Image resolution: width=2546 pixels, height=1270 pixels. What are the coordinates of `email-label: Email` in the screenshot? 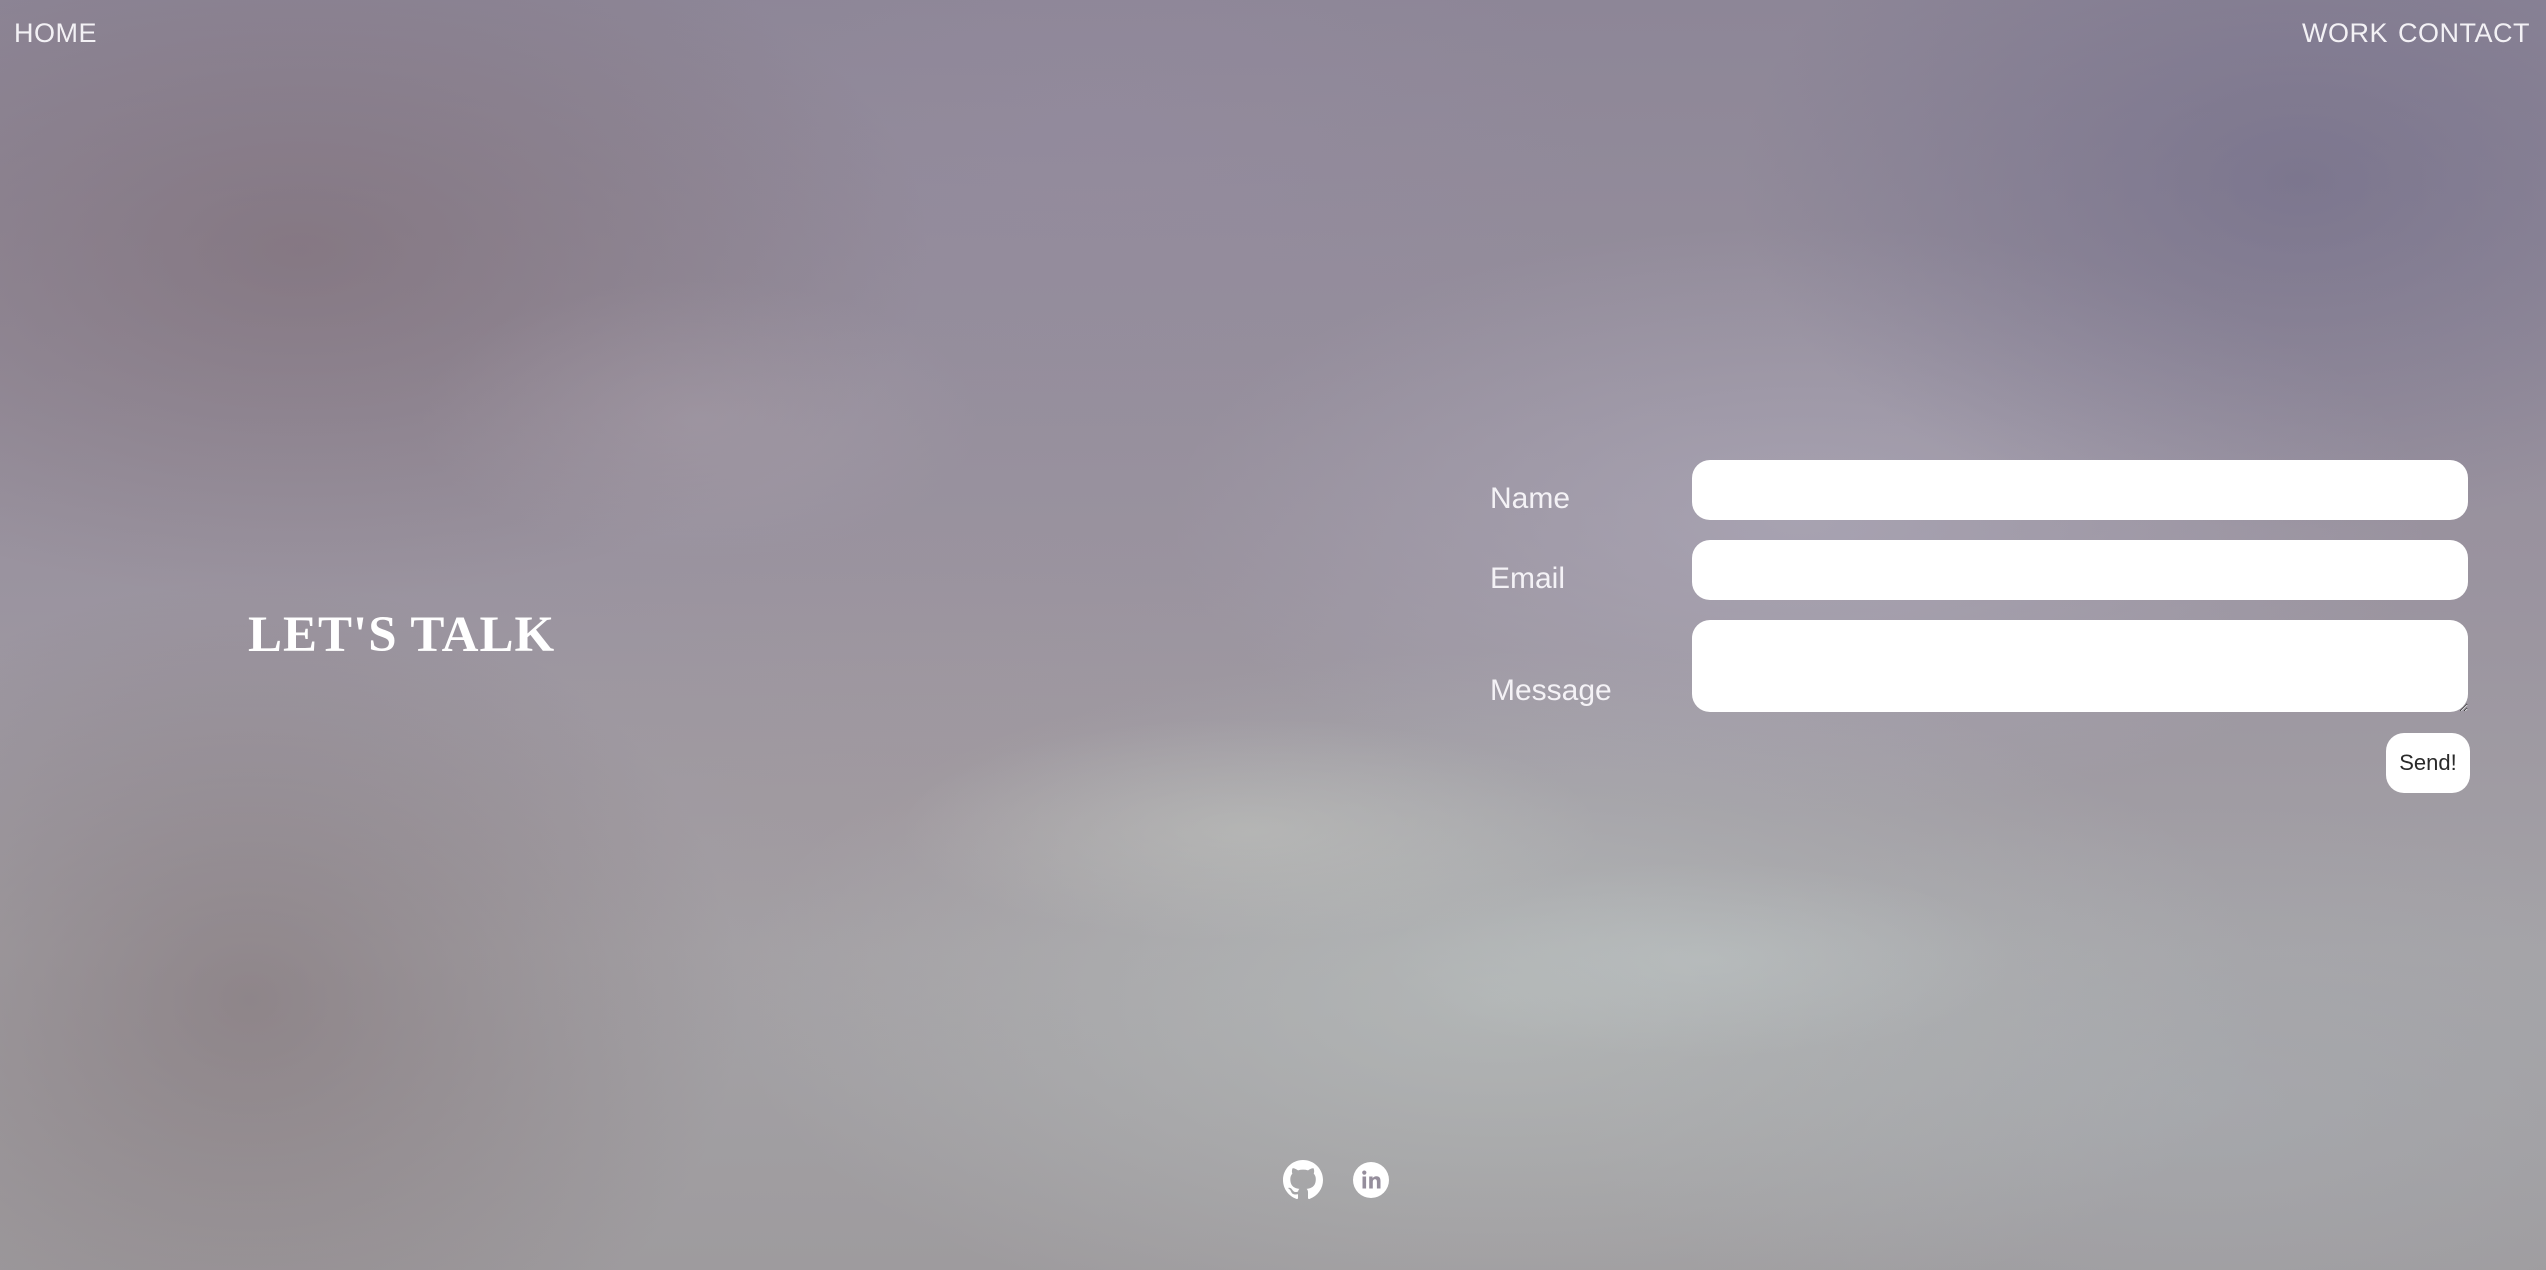 It's located at (1528, 578).